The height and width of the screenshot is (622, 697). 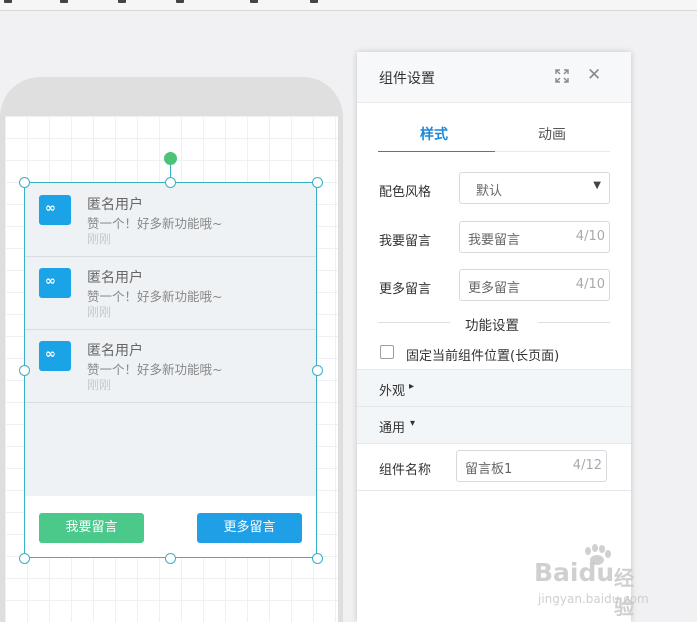 I want to click on my-message-label: 我要留言, so click(x=405, y=241).